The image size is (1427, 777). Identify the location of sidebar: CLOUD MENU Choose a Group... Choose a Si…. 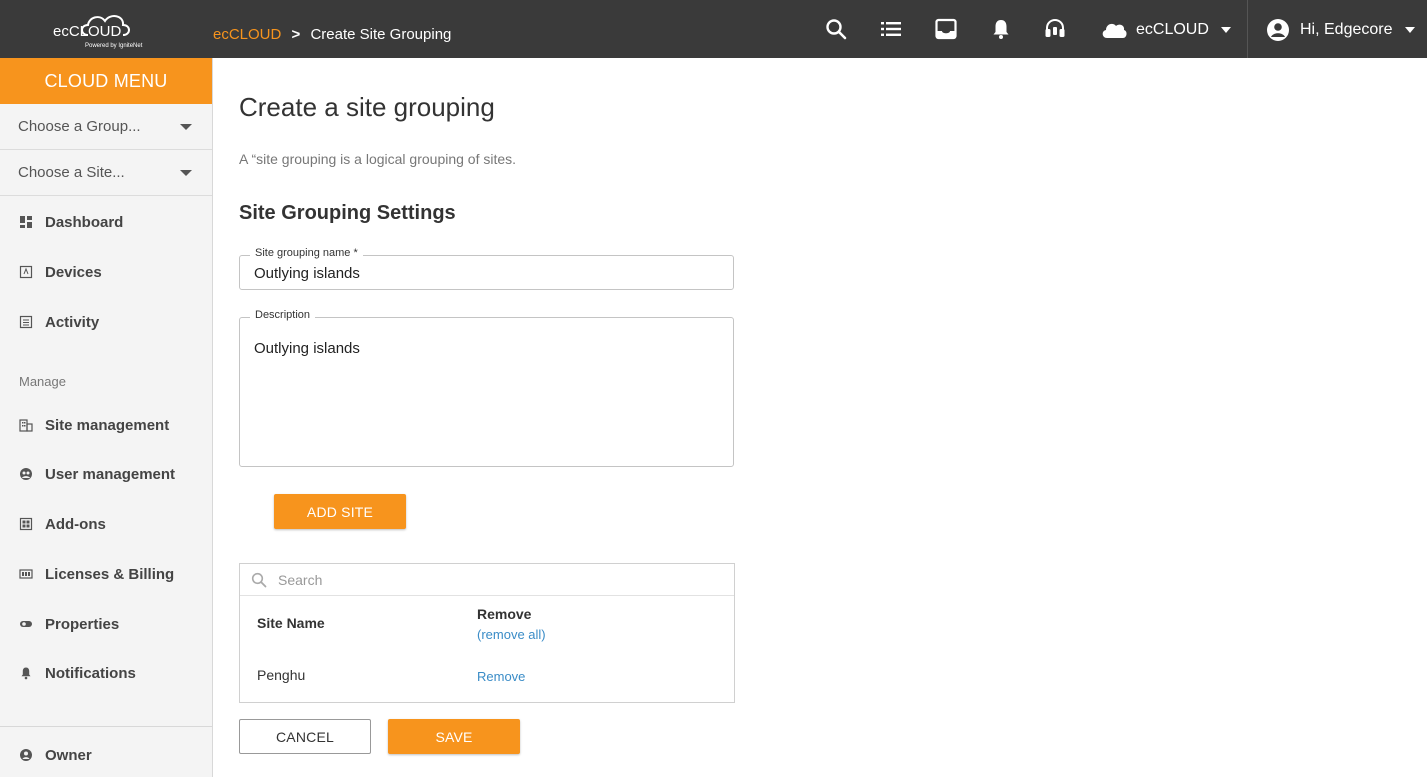
(106, 417).